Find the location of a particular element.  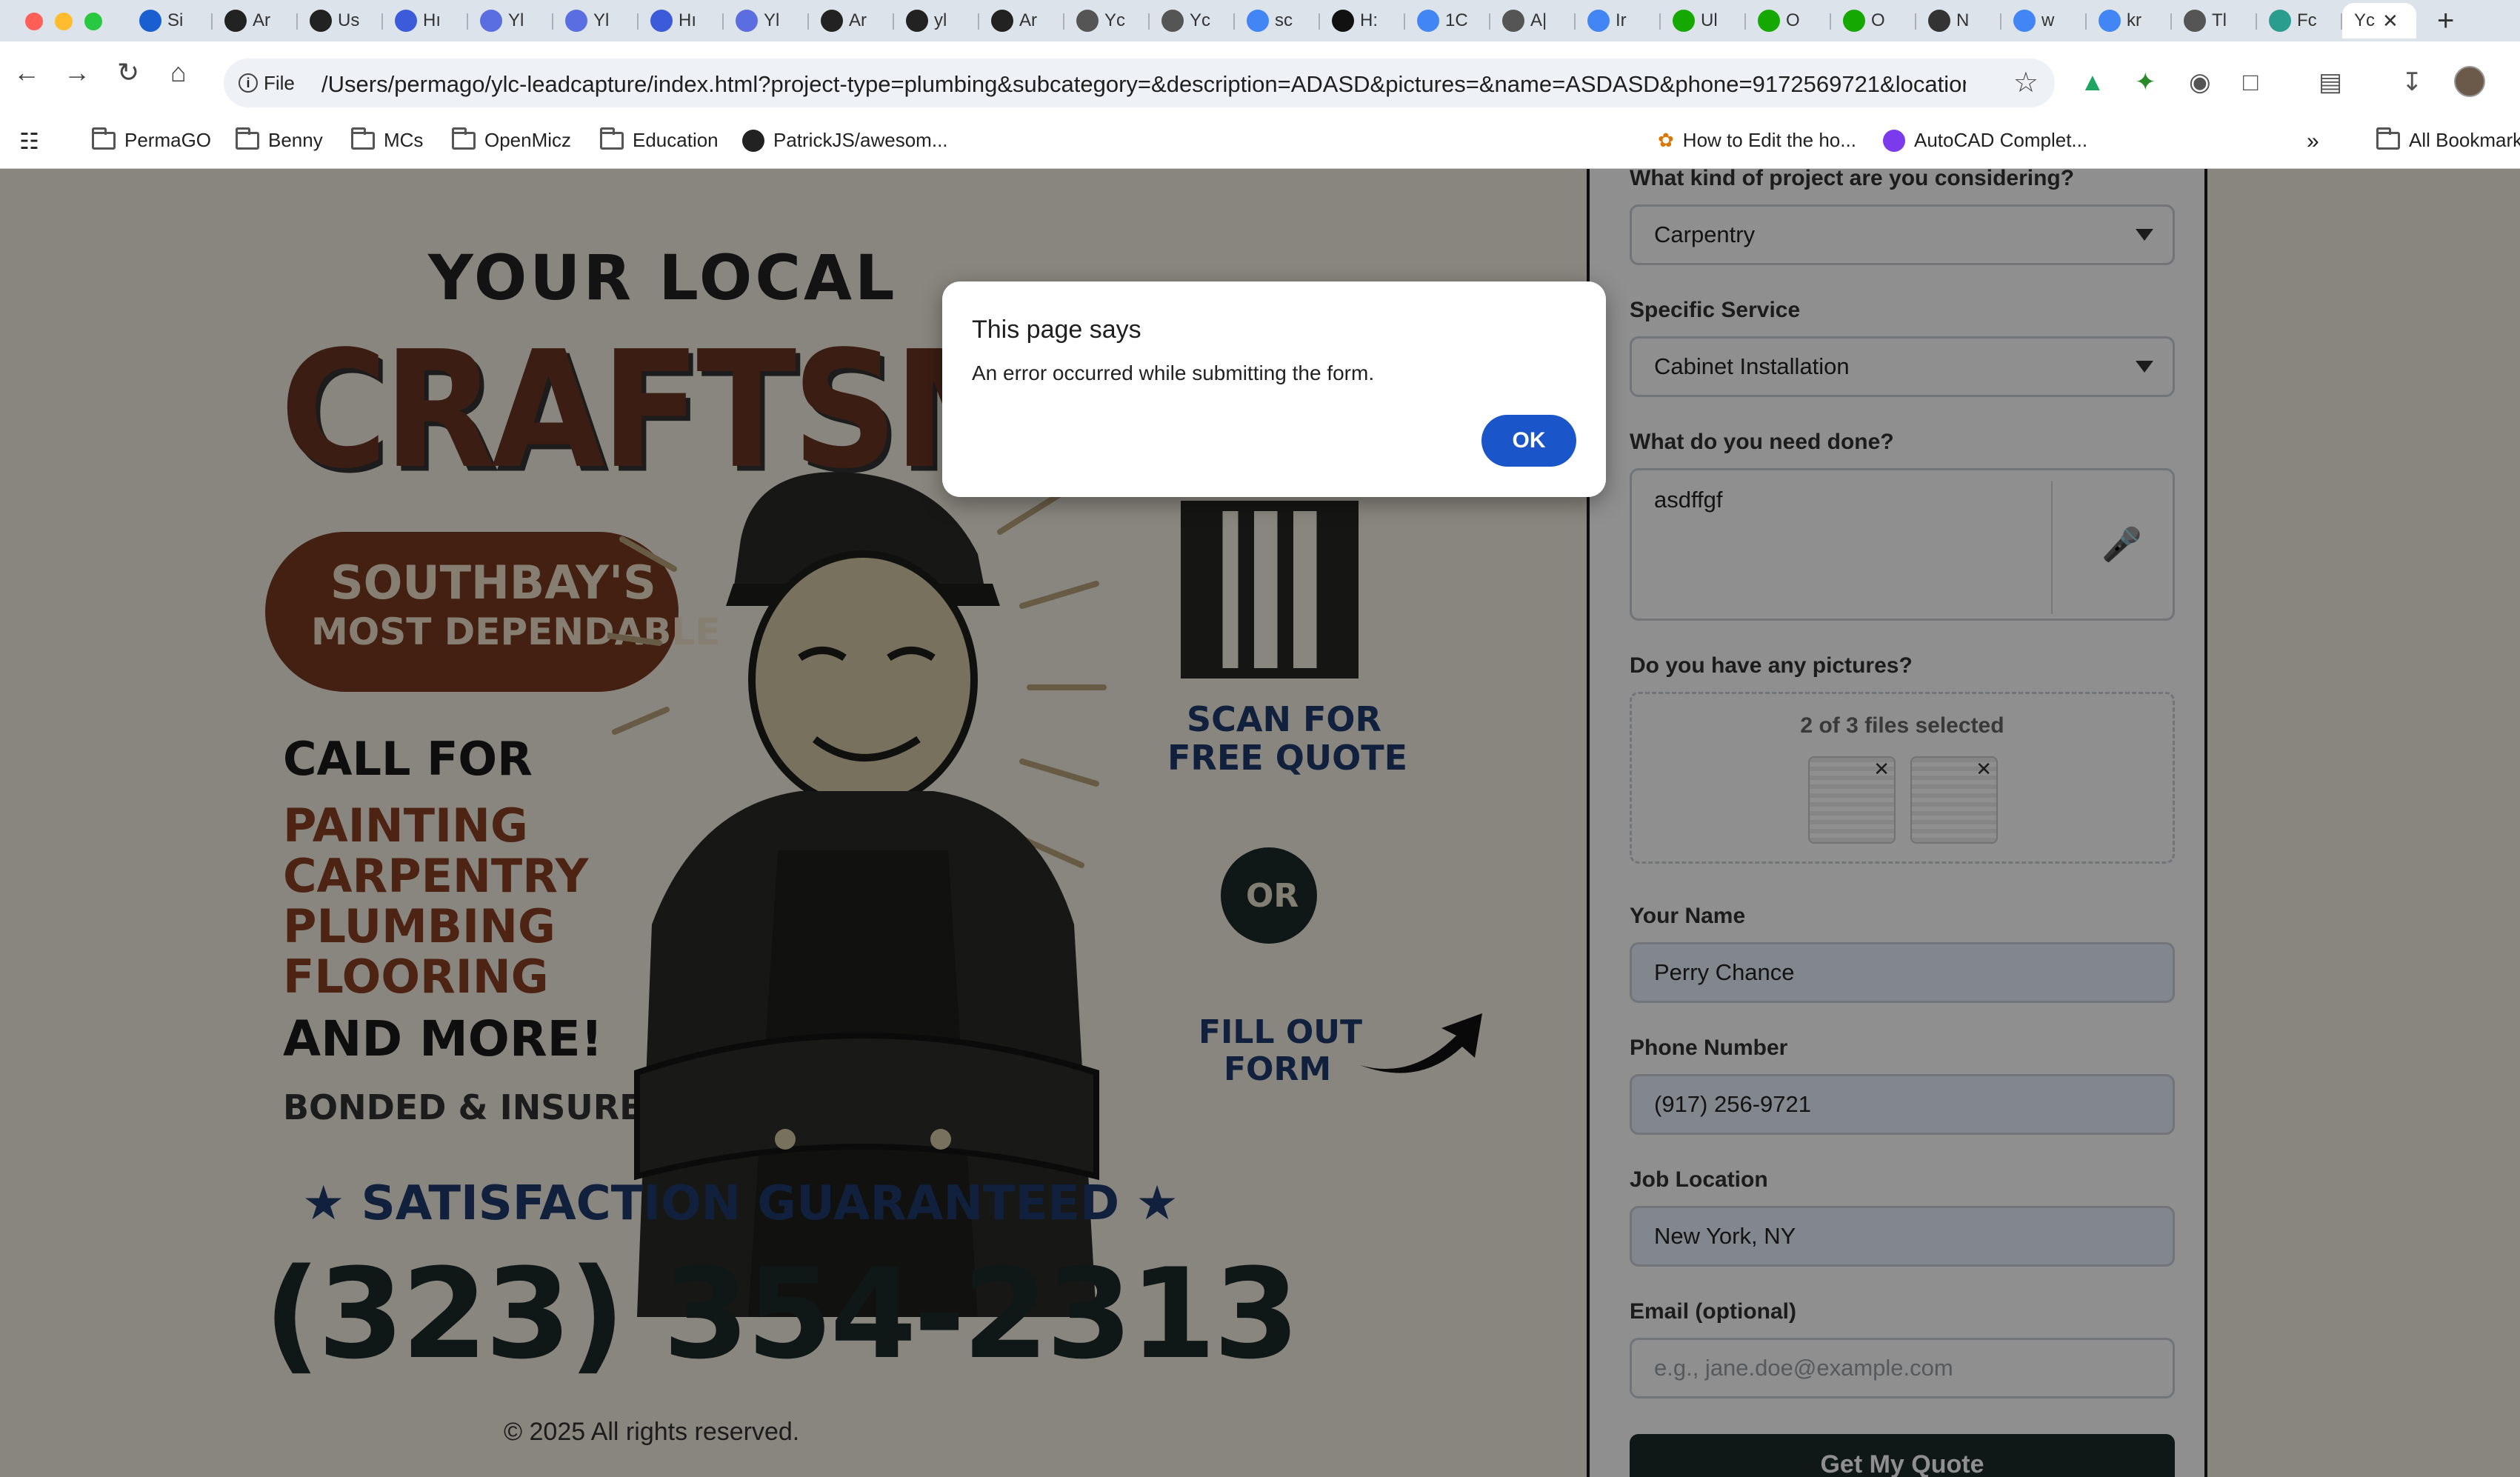

bookmark-label: MCs is located at coordinates (404, 140).